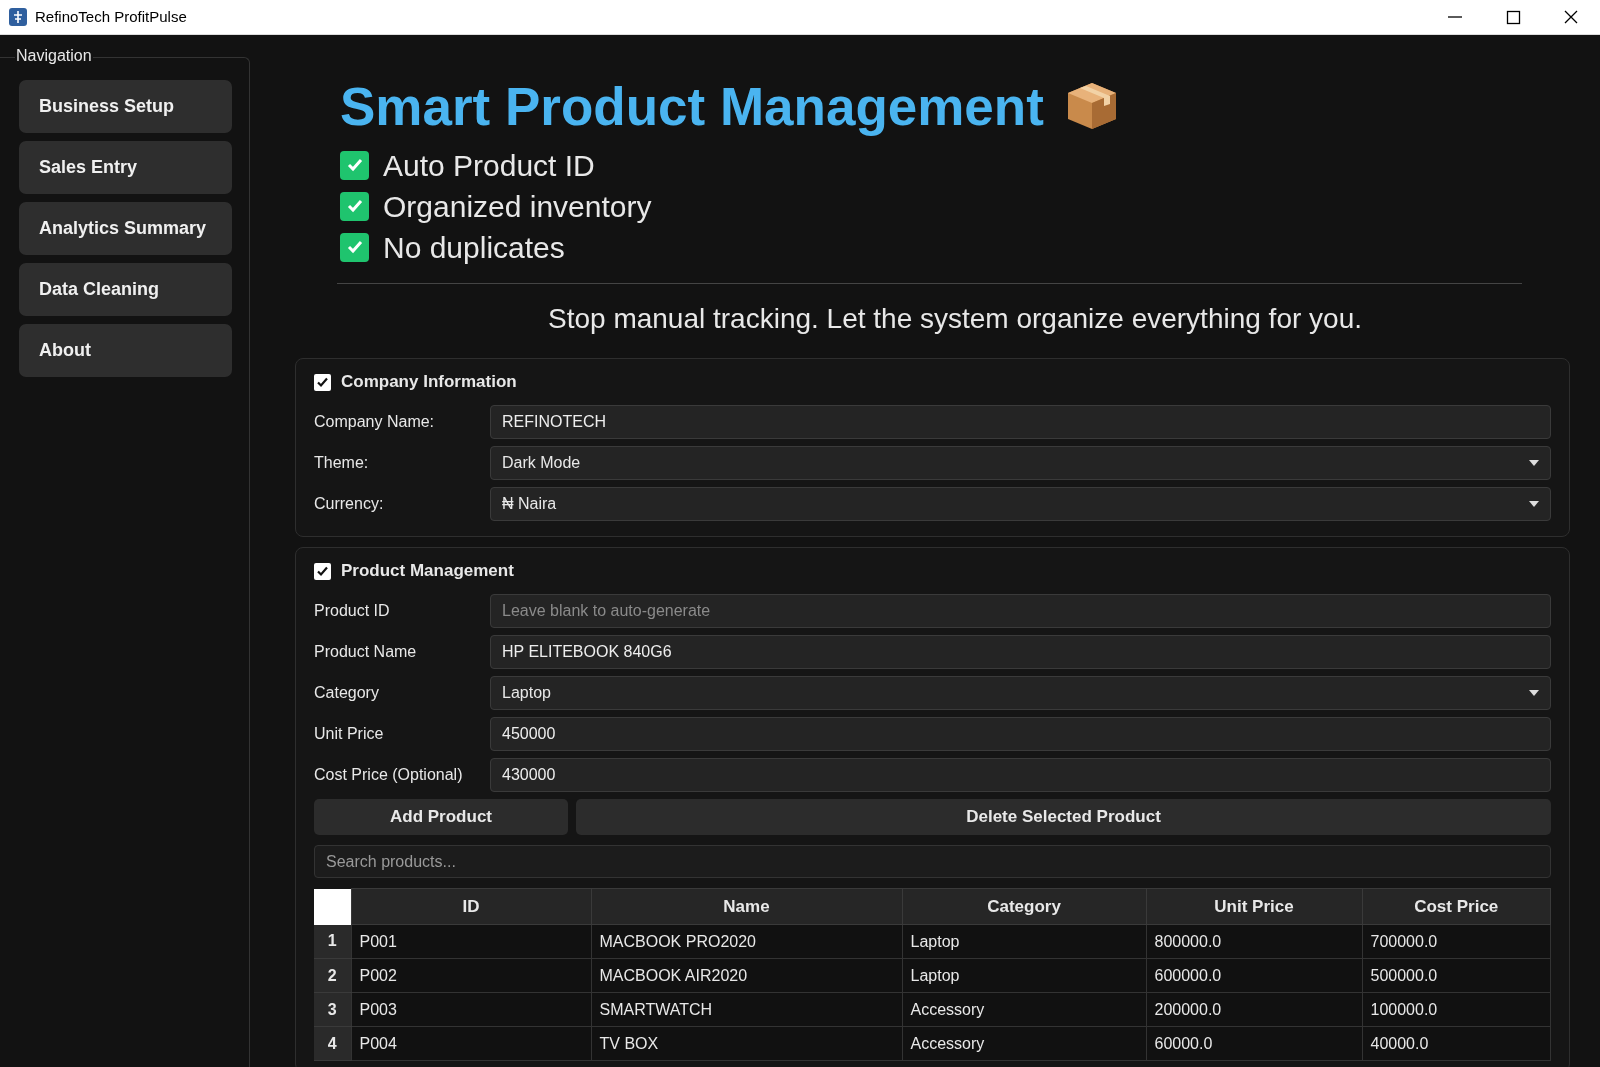 Image resolution: width=1600 pixels, height=1067 pixels. Describe the element at coordinates (1020, 733) in the screenshot. I see `input-field: 450000` at that location.